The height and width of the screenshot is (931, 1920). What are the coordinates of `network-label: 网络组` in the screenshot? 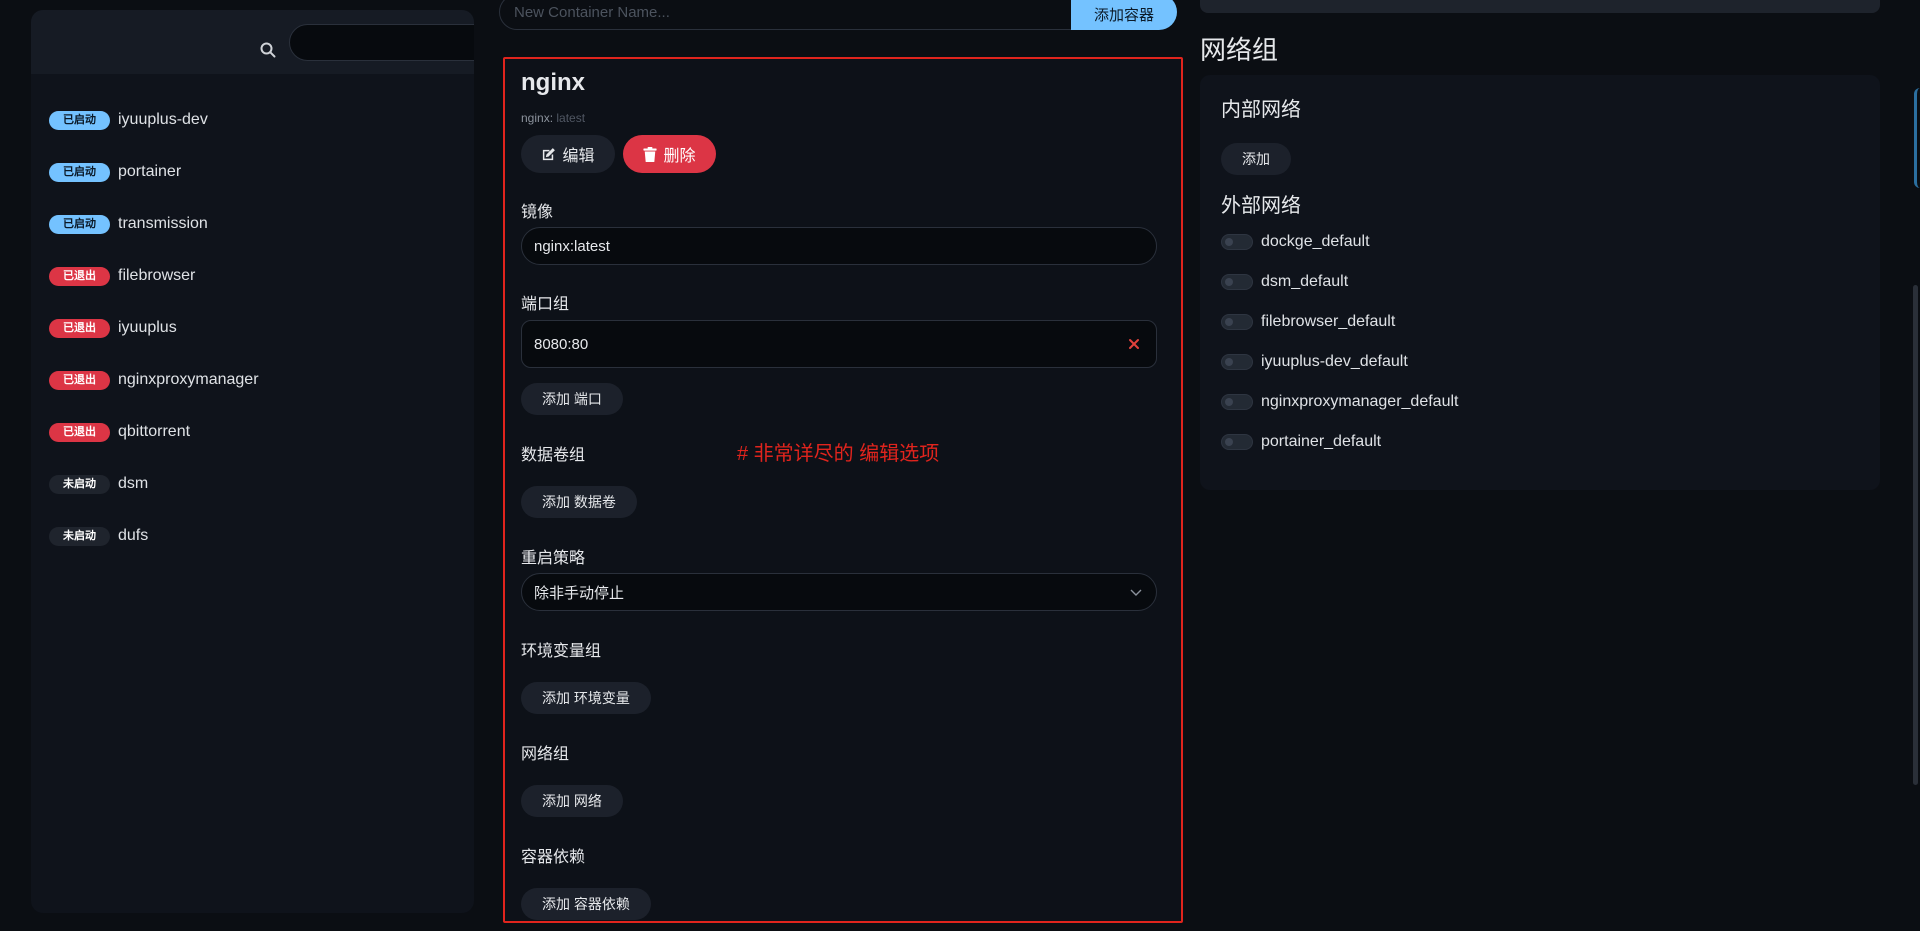 It's located at (545, 754).